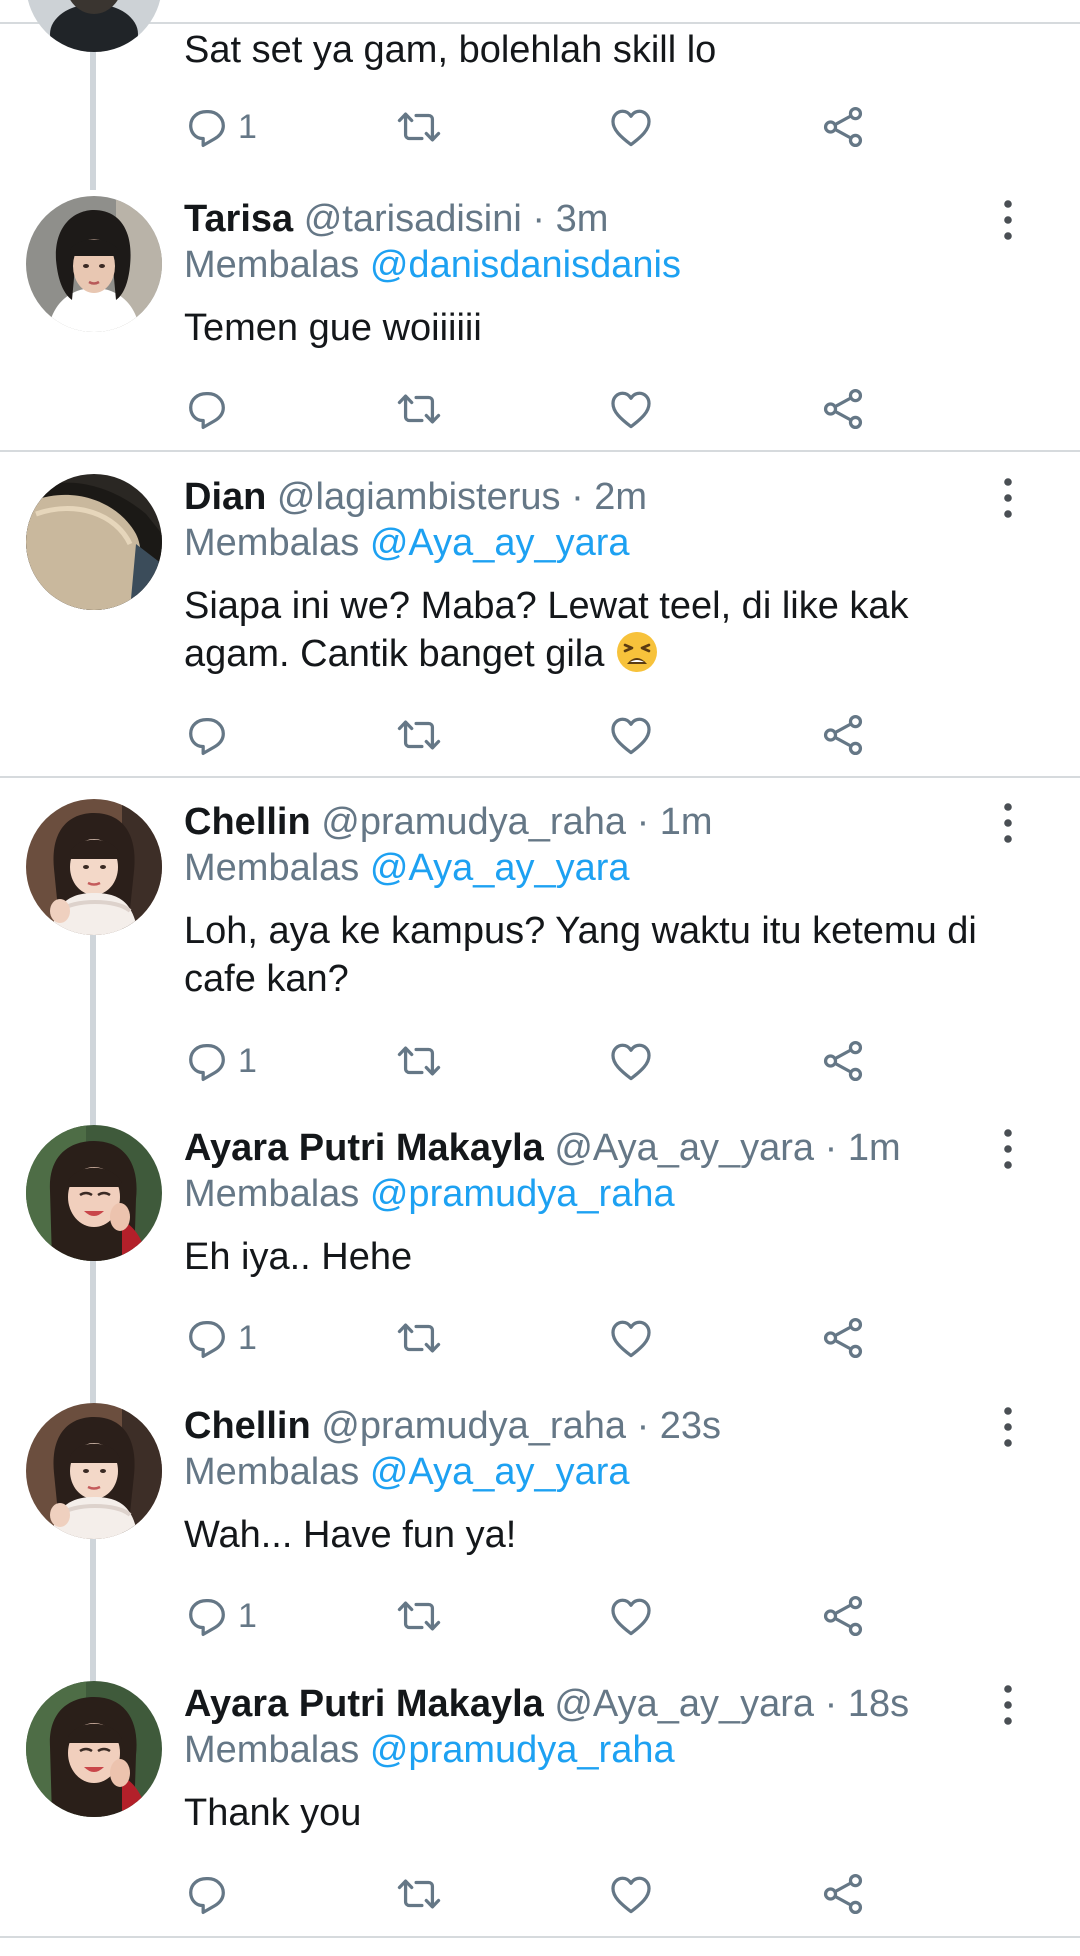 The image size is (1080, 1956). What do you see at coordinates (225, 497) in the screenshot?
I see `display-name: Dian` at bounding box center [225, 497].